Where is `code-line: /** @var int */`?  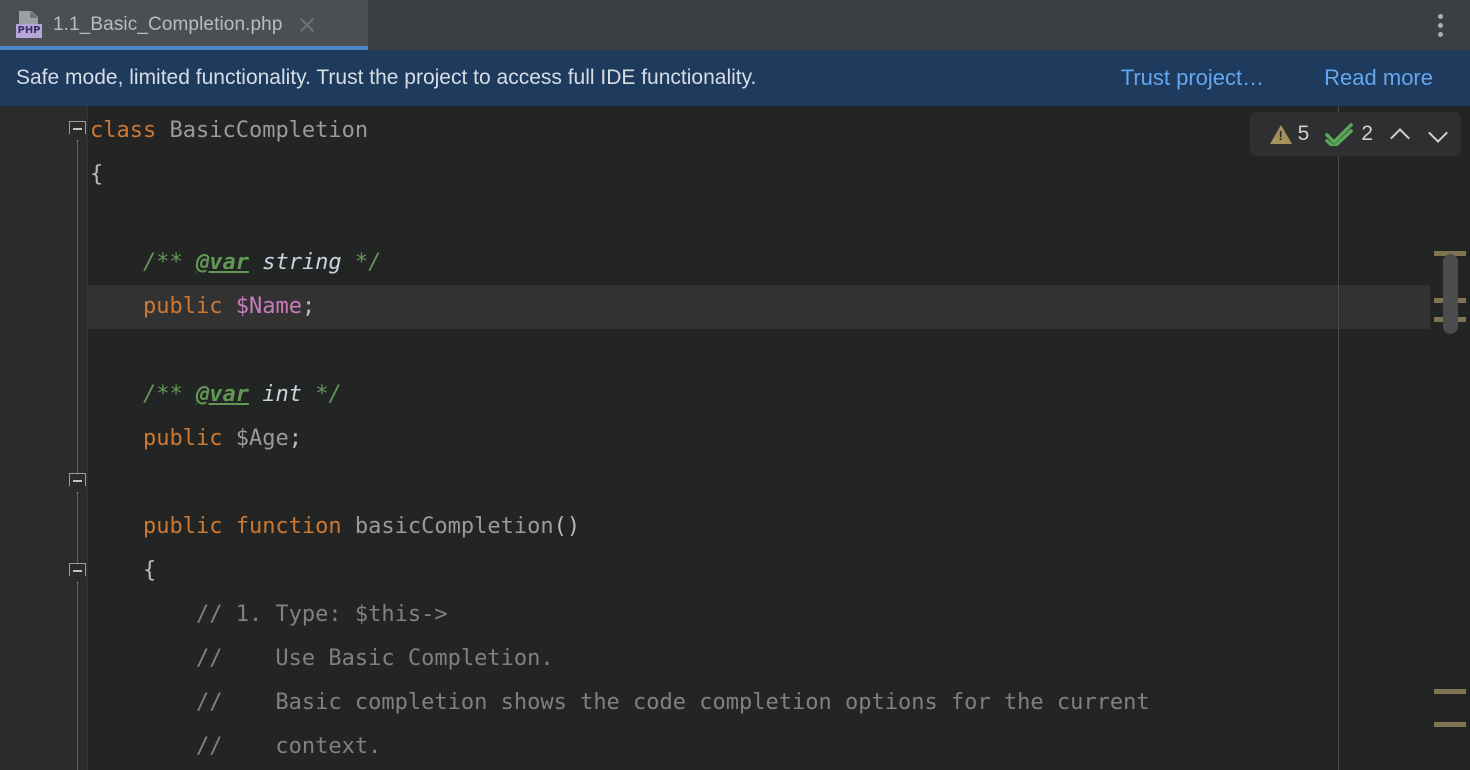 code-line: /** @var int */ is located at coordinates (216, 395).